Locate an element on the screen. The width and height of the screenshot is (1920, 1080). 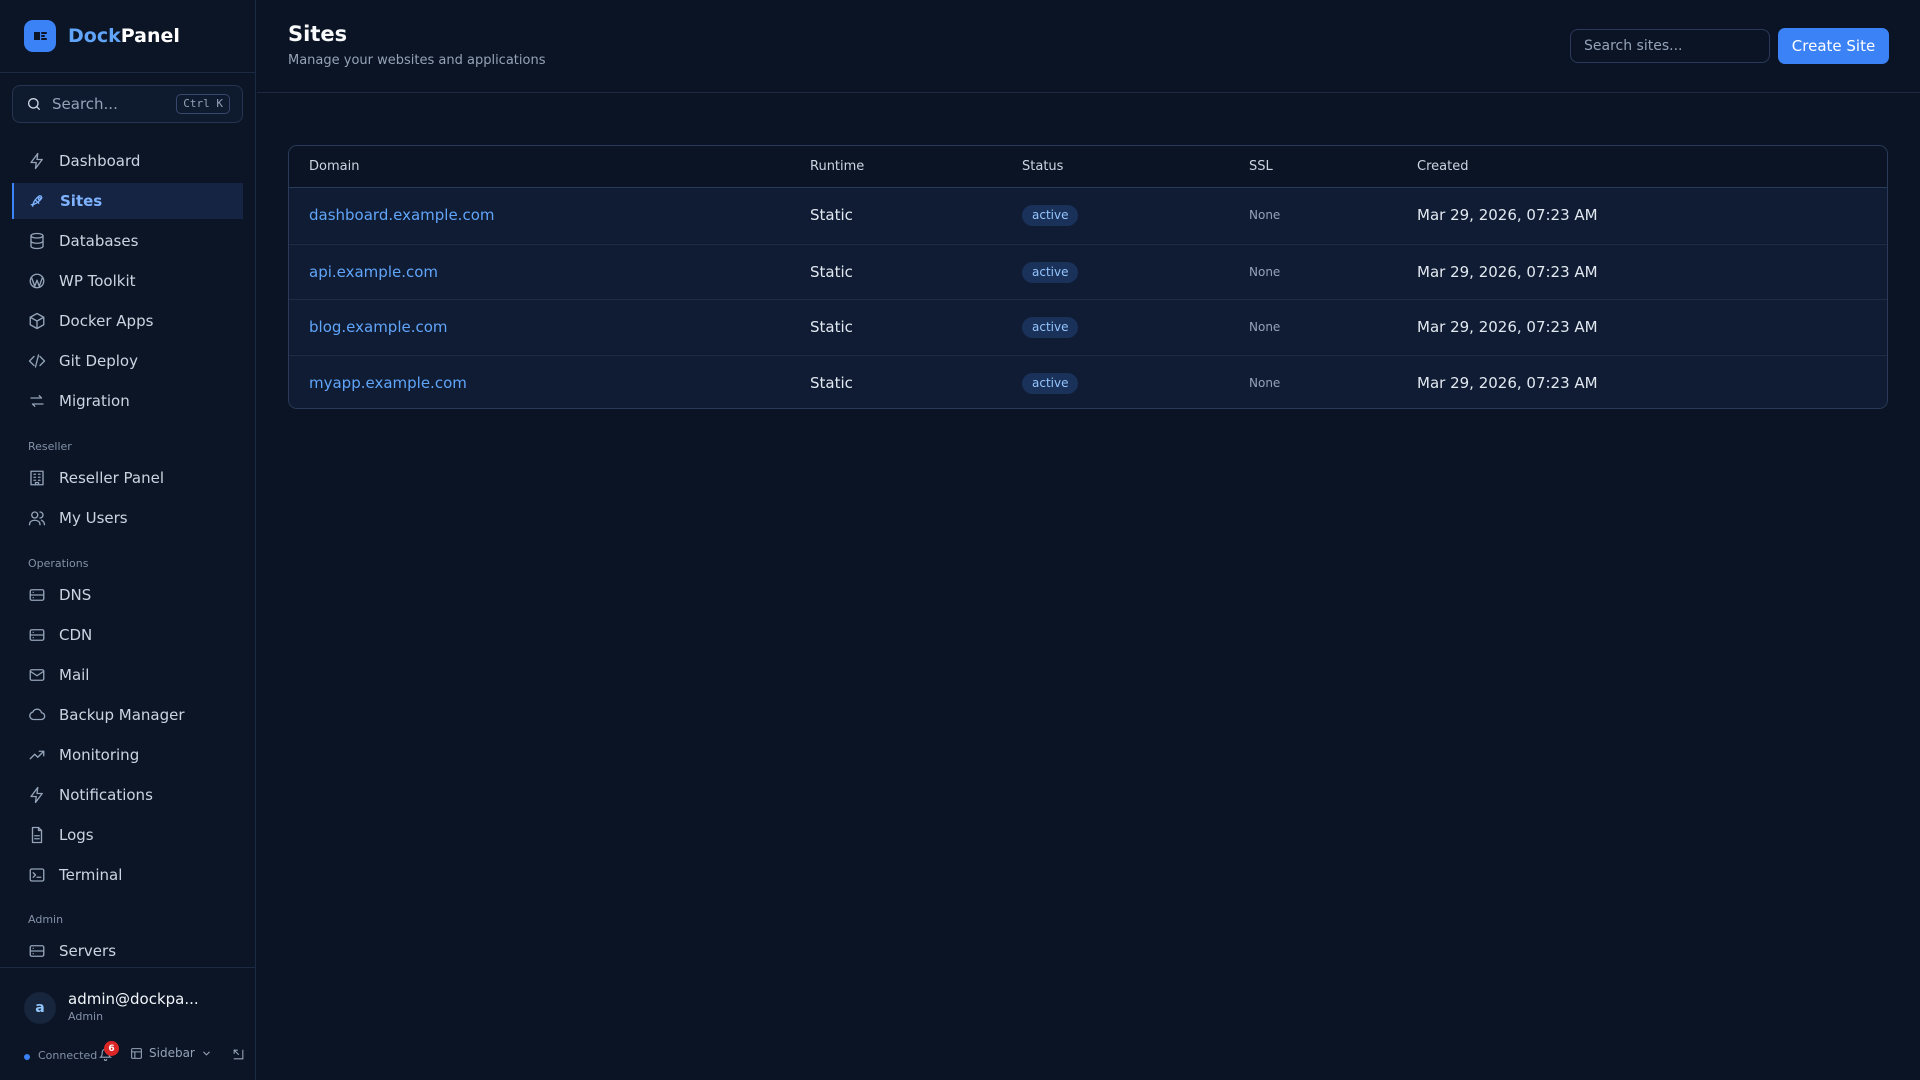
sidebar-item-dashboard: Dashboard is located at coordinates (127, 161).